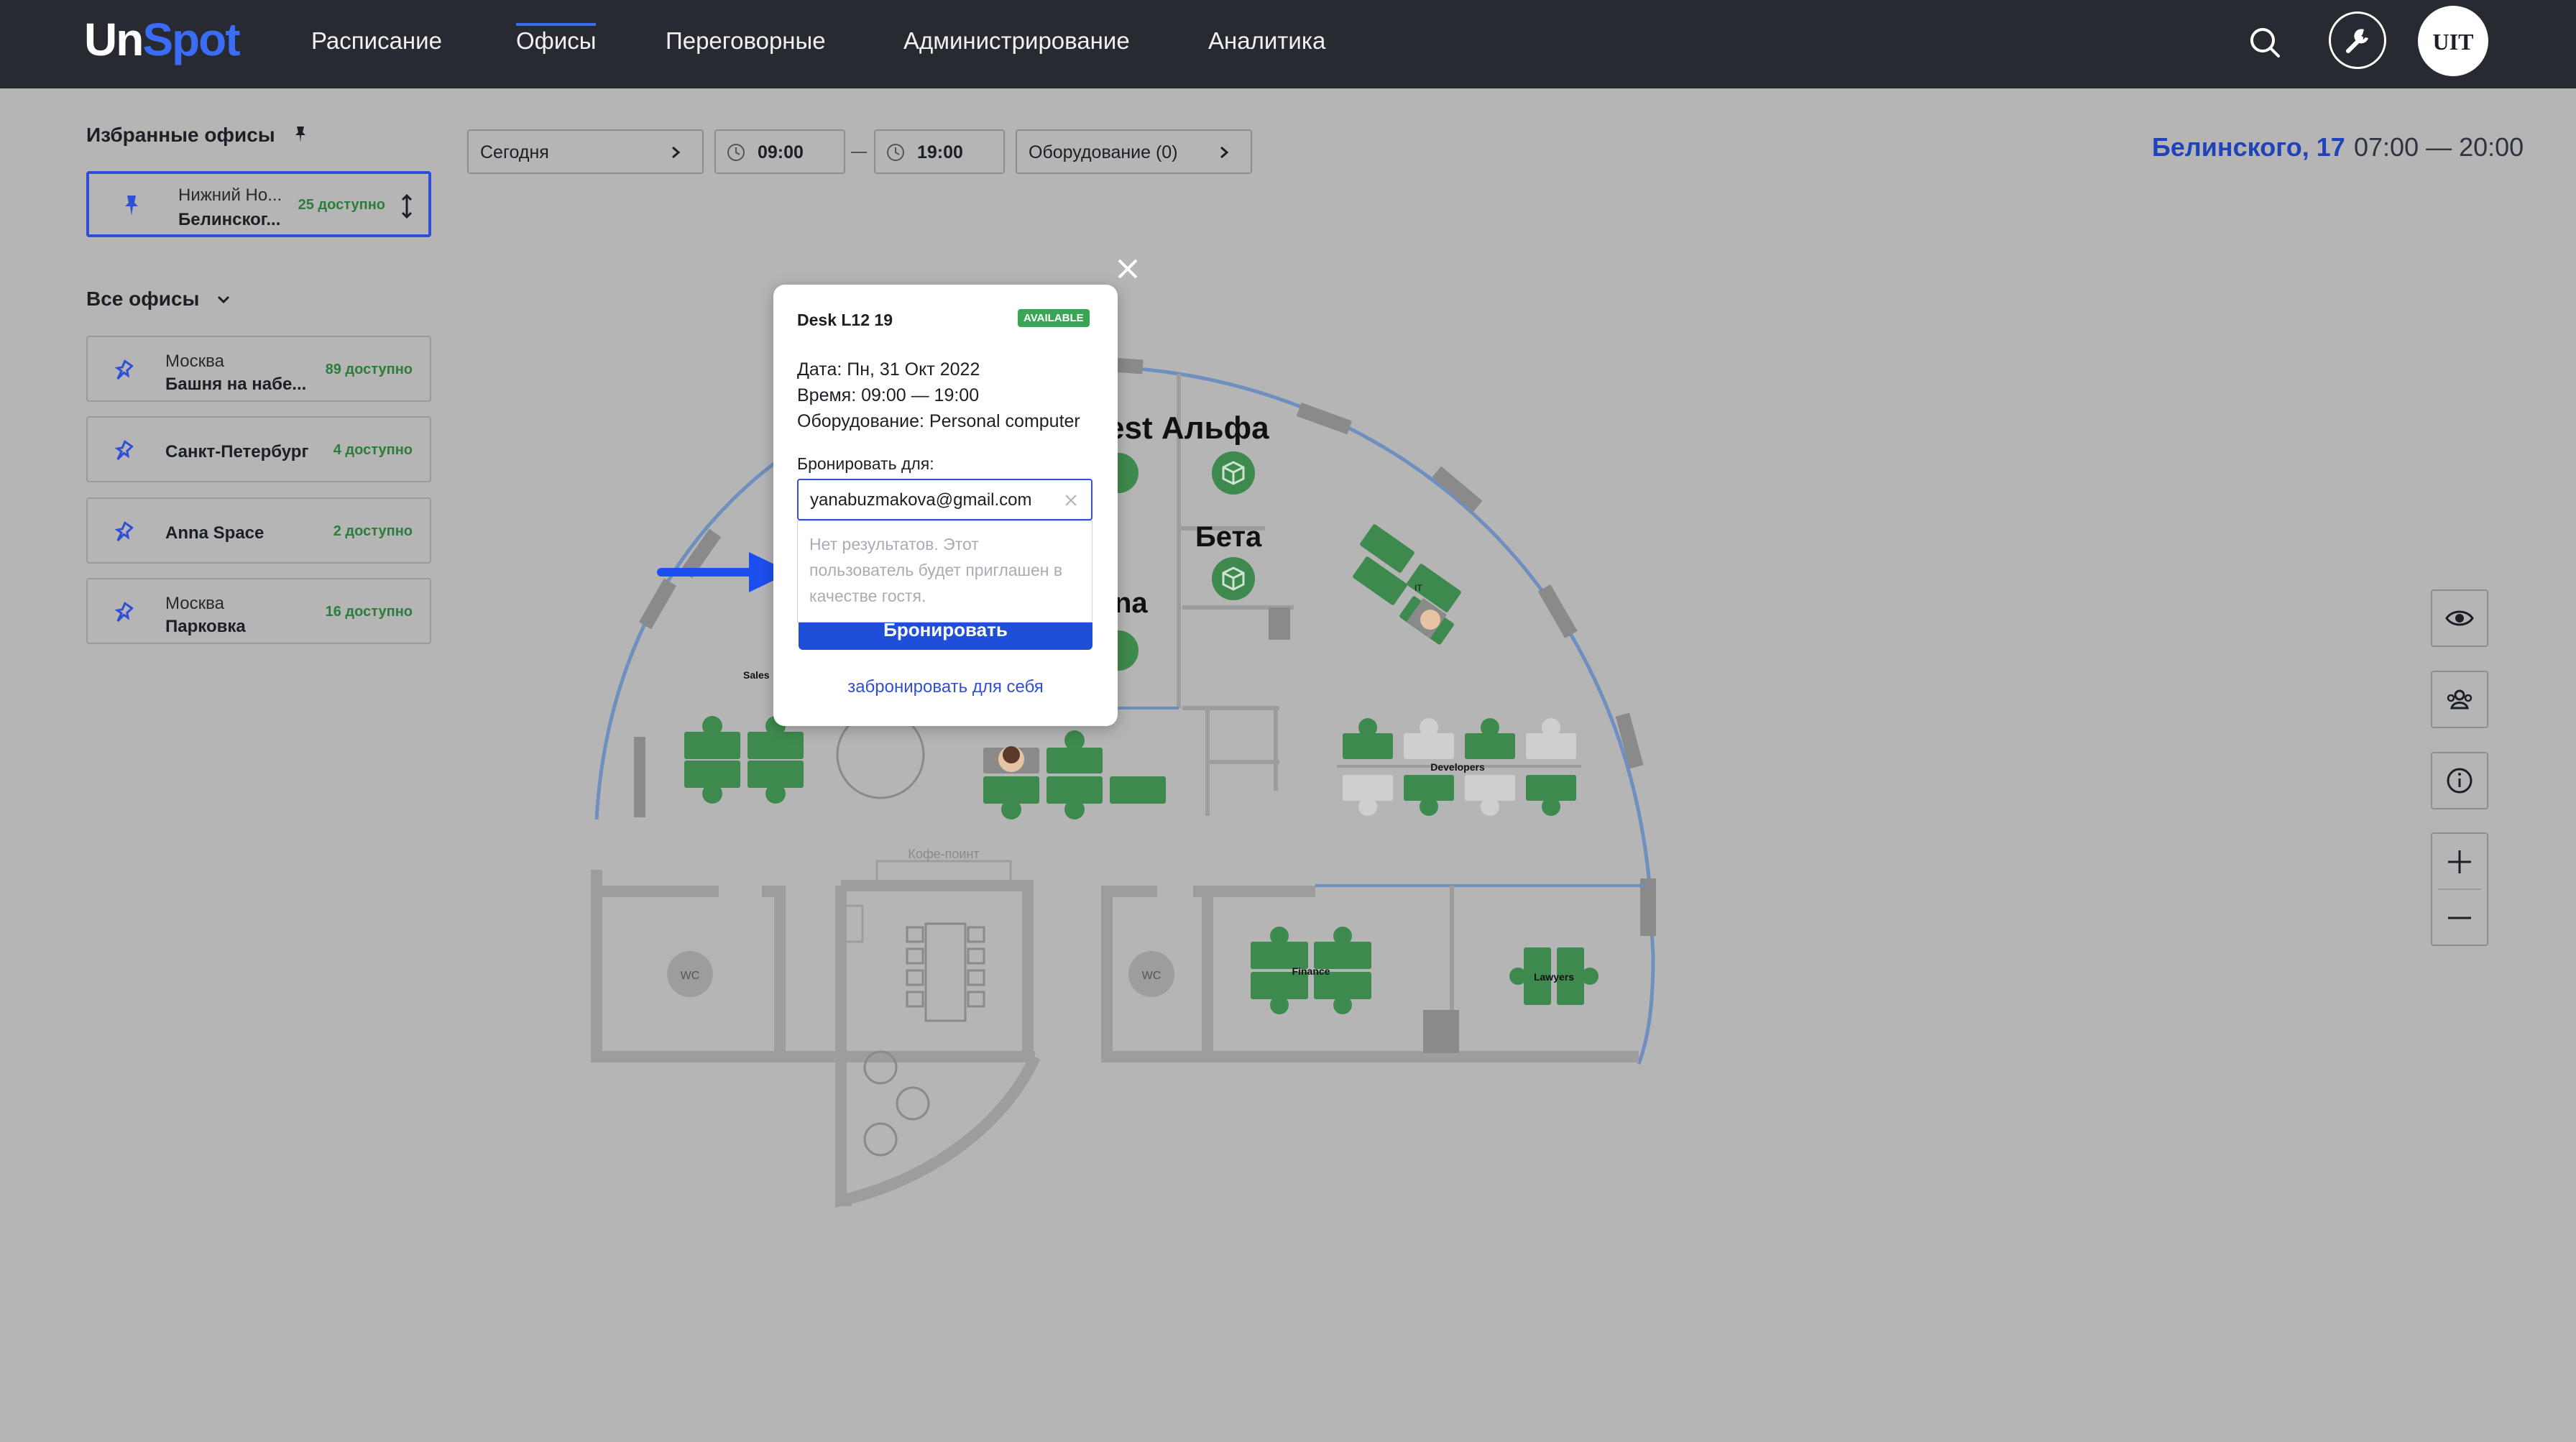 This screenshot has height=1442, width=2576. What do you see at coordinates (1407, 585) in the screenshot?
I see `desk-group-it` at bounding box center [1407, 585].